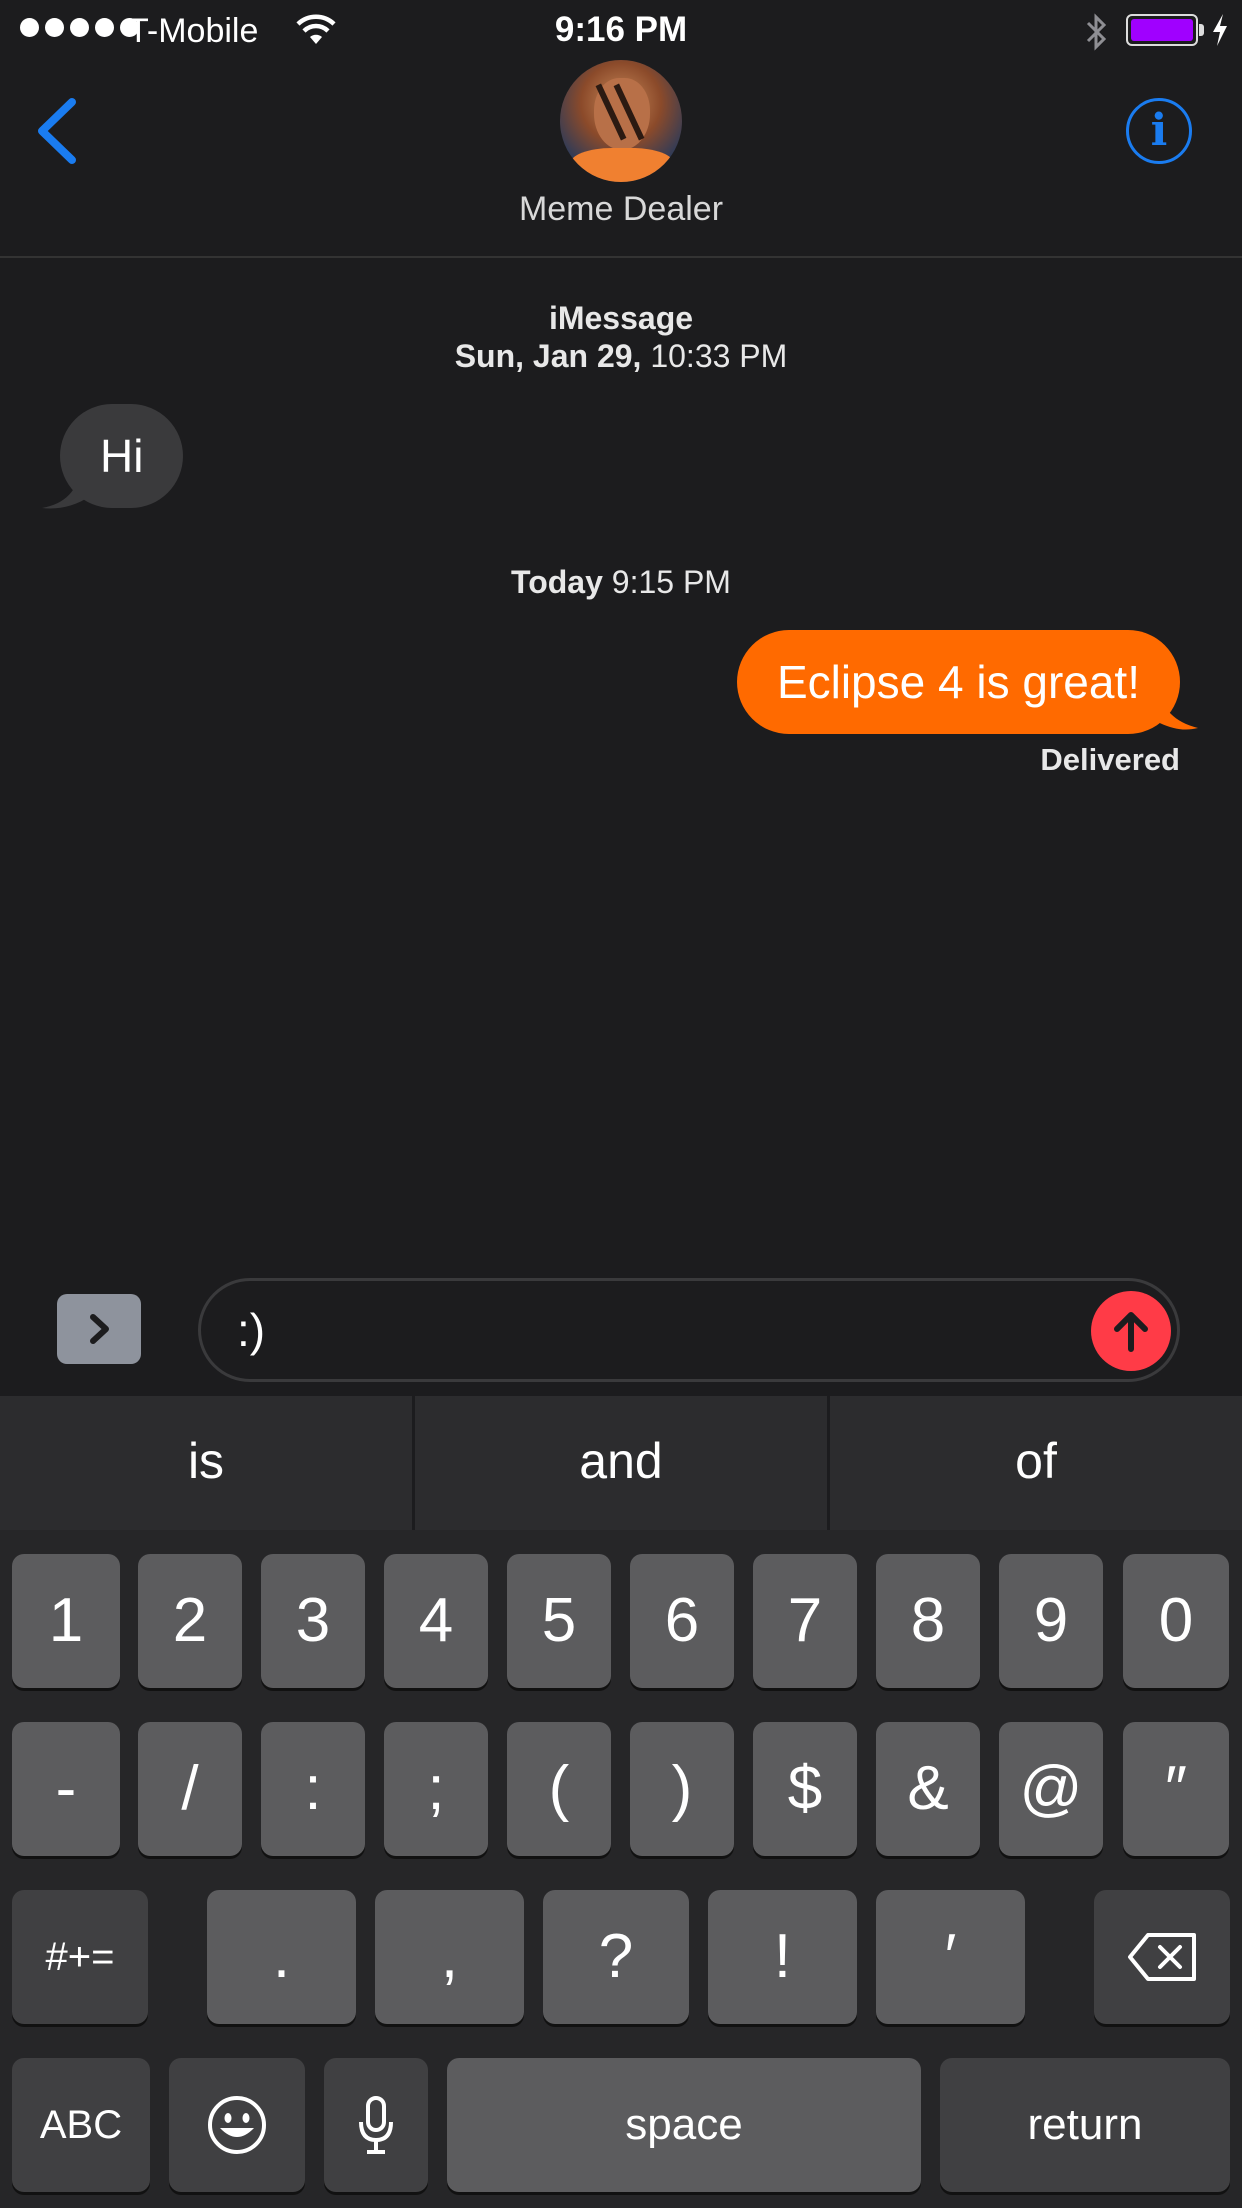 This screenshot has width=1242, height=2208. I want to click on key-semicolon: ;, so click(436, 1789).